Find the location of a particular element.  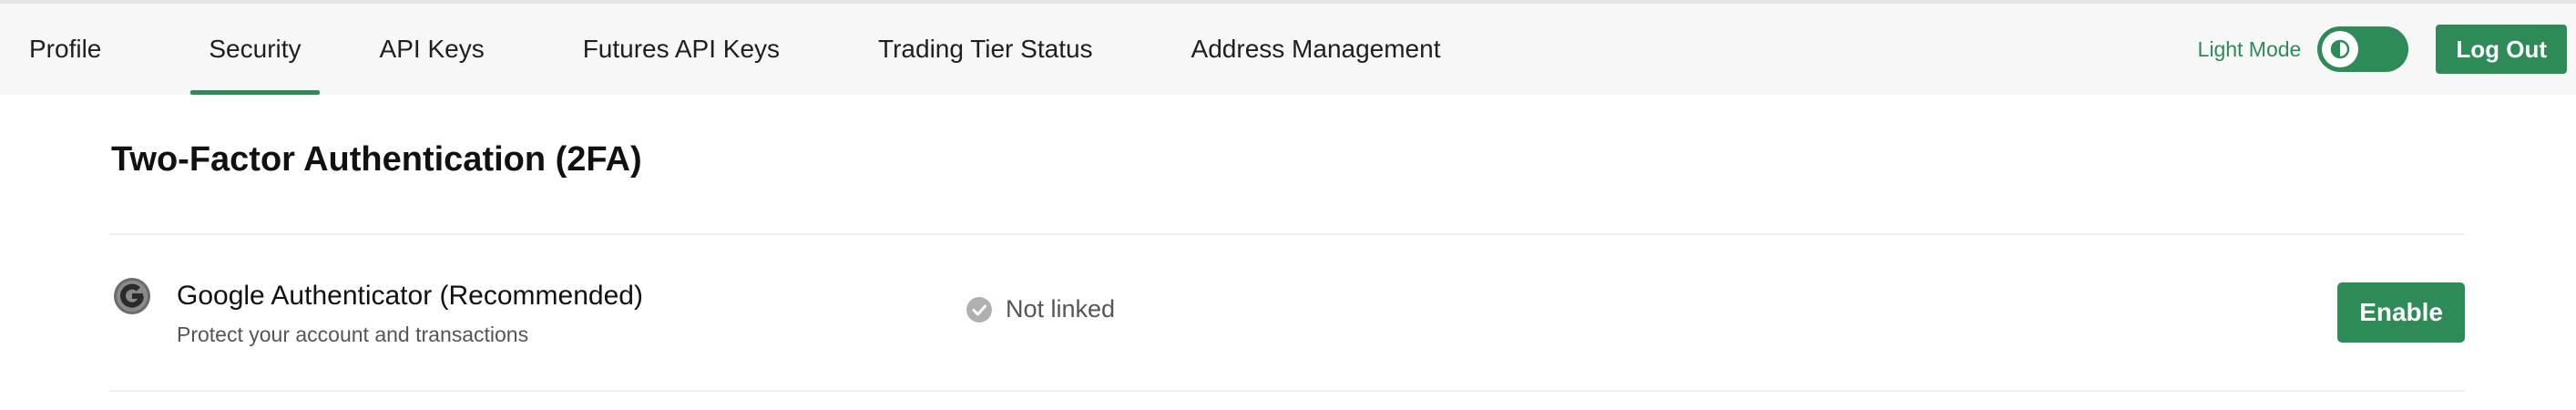

tab-trading-tier-status: Trading Tier Status is located at coordinates (986, 50).